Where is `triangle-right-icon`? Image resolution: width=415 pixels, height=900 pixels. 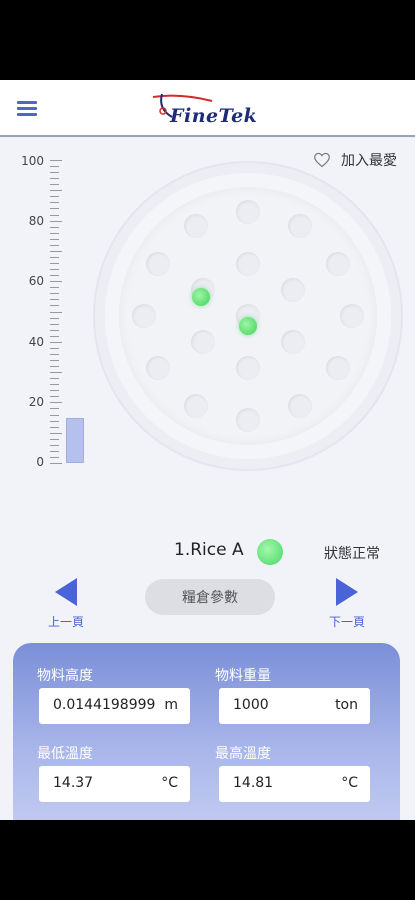 triangle-right-icon is located at coordinates (347, 592).